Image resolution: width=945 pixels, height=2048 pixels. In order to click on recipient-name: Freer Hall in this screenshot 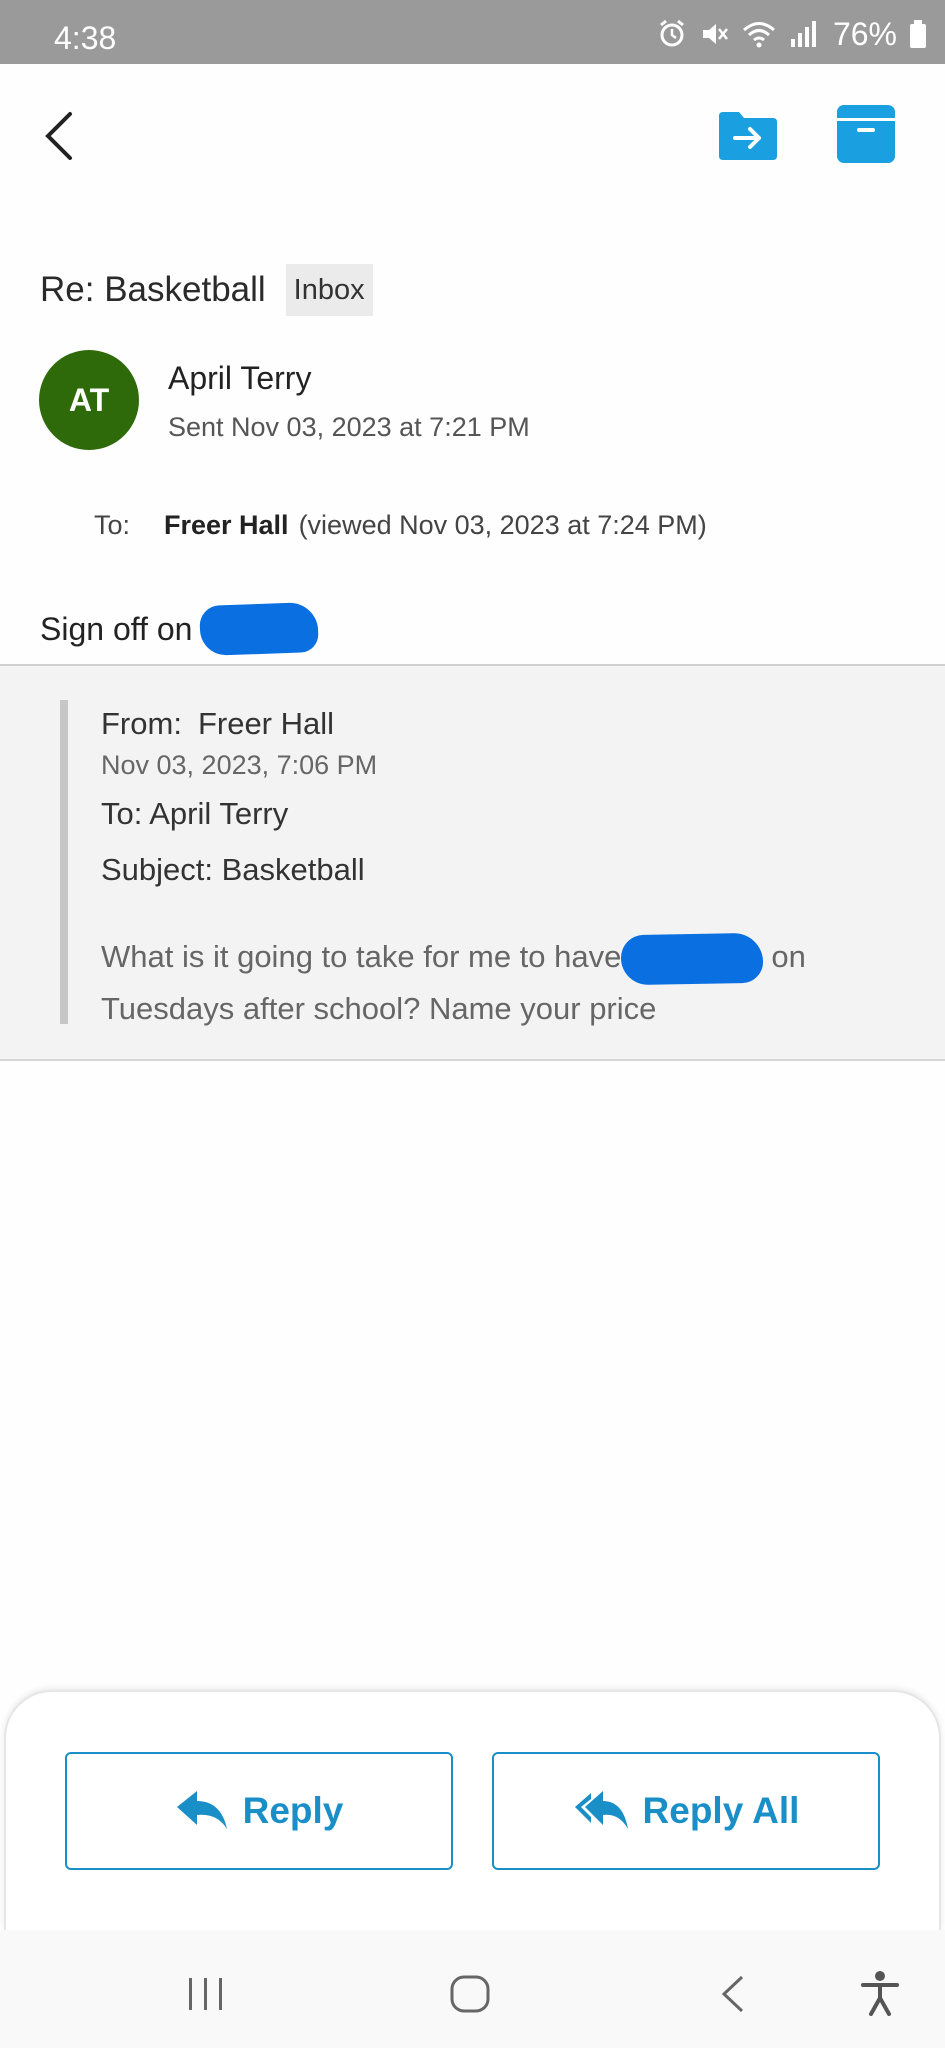, I will do `click(226, 525)`.